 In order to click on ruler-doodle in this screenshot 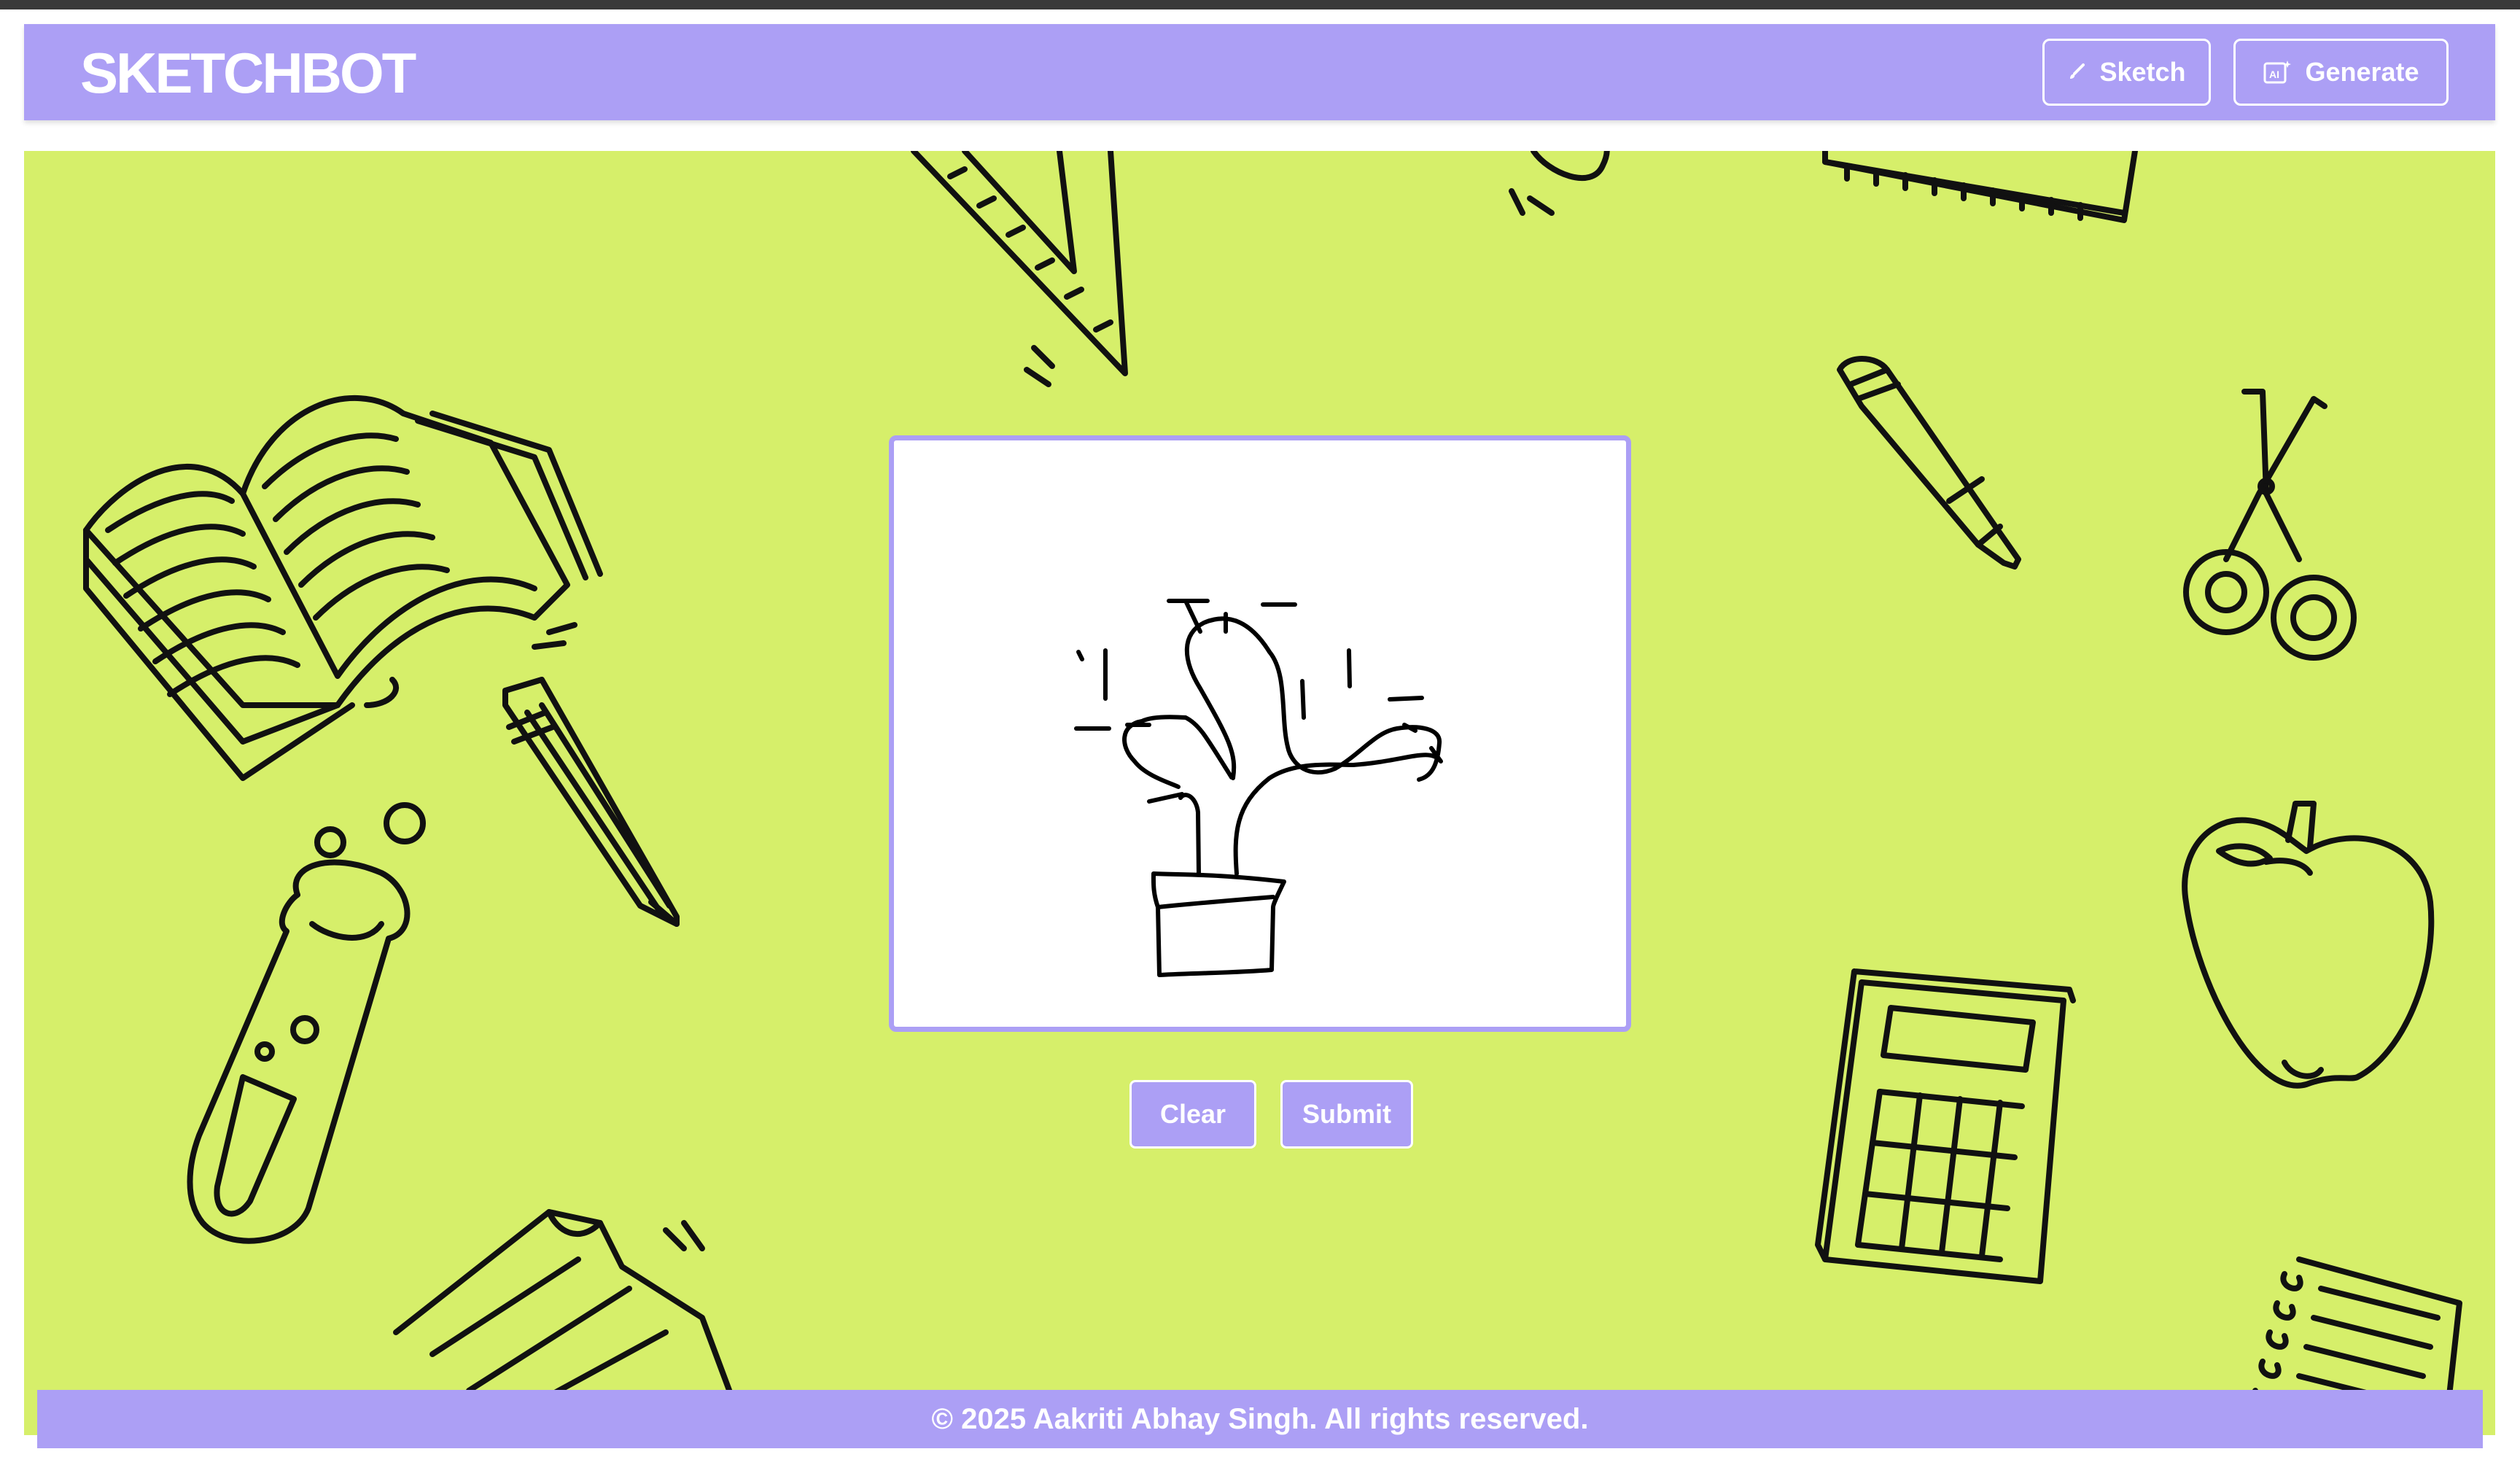, I will do `click(1980, 187)`.